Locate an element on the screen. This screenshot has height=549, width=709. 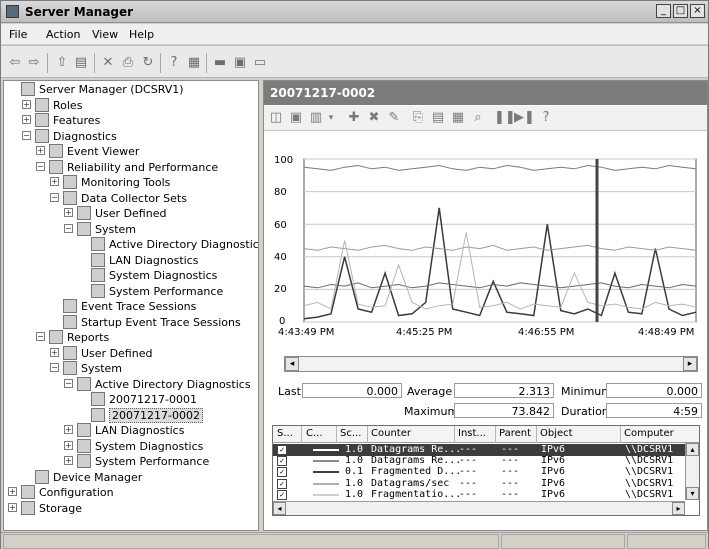
copy-properties-icon: ⎘ is located at coordinates (418, 118).